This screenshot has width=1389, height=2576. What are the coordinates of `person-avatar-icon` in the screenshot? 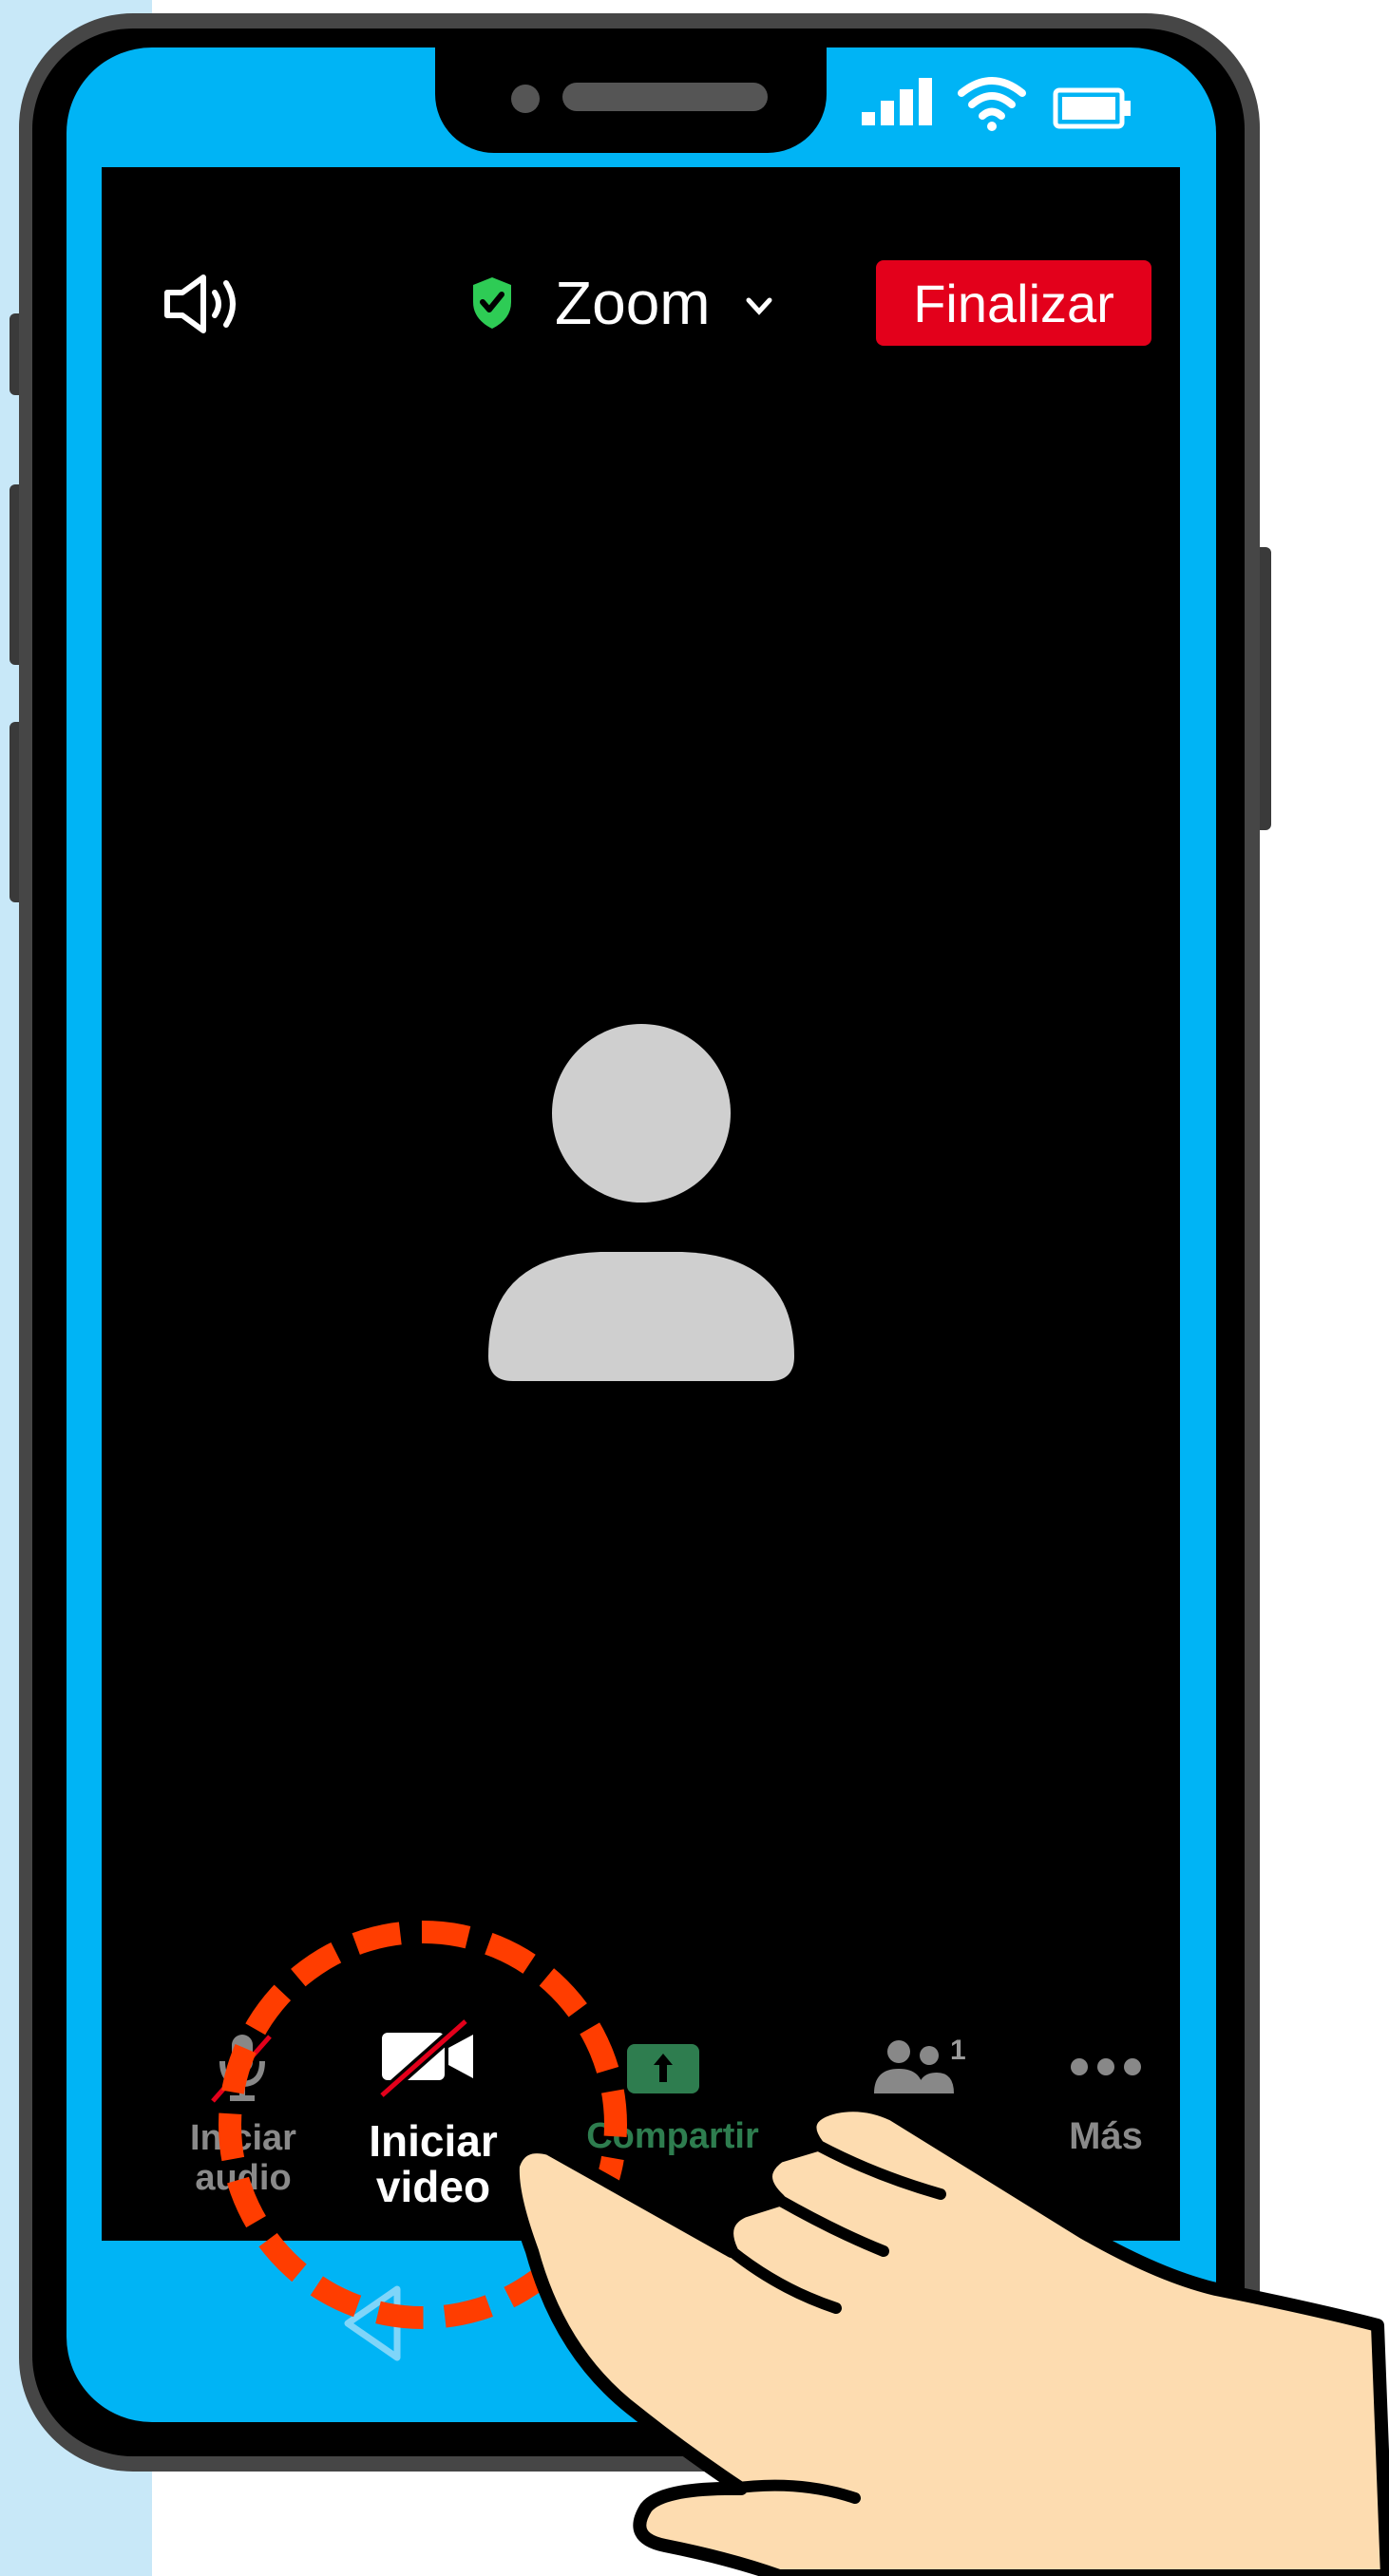 It's located at (641, 1202).